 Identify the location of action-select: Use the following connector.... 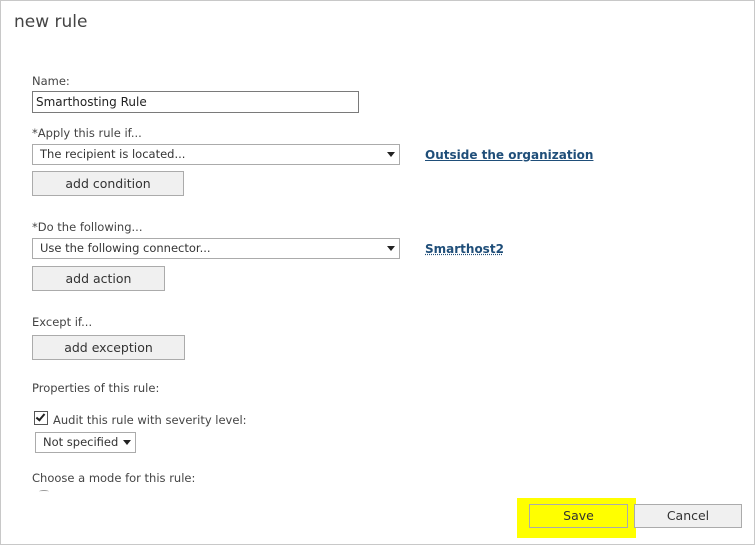
(216, 248).